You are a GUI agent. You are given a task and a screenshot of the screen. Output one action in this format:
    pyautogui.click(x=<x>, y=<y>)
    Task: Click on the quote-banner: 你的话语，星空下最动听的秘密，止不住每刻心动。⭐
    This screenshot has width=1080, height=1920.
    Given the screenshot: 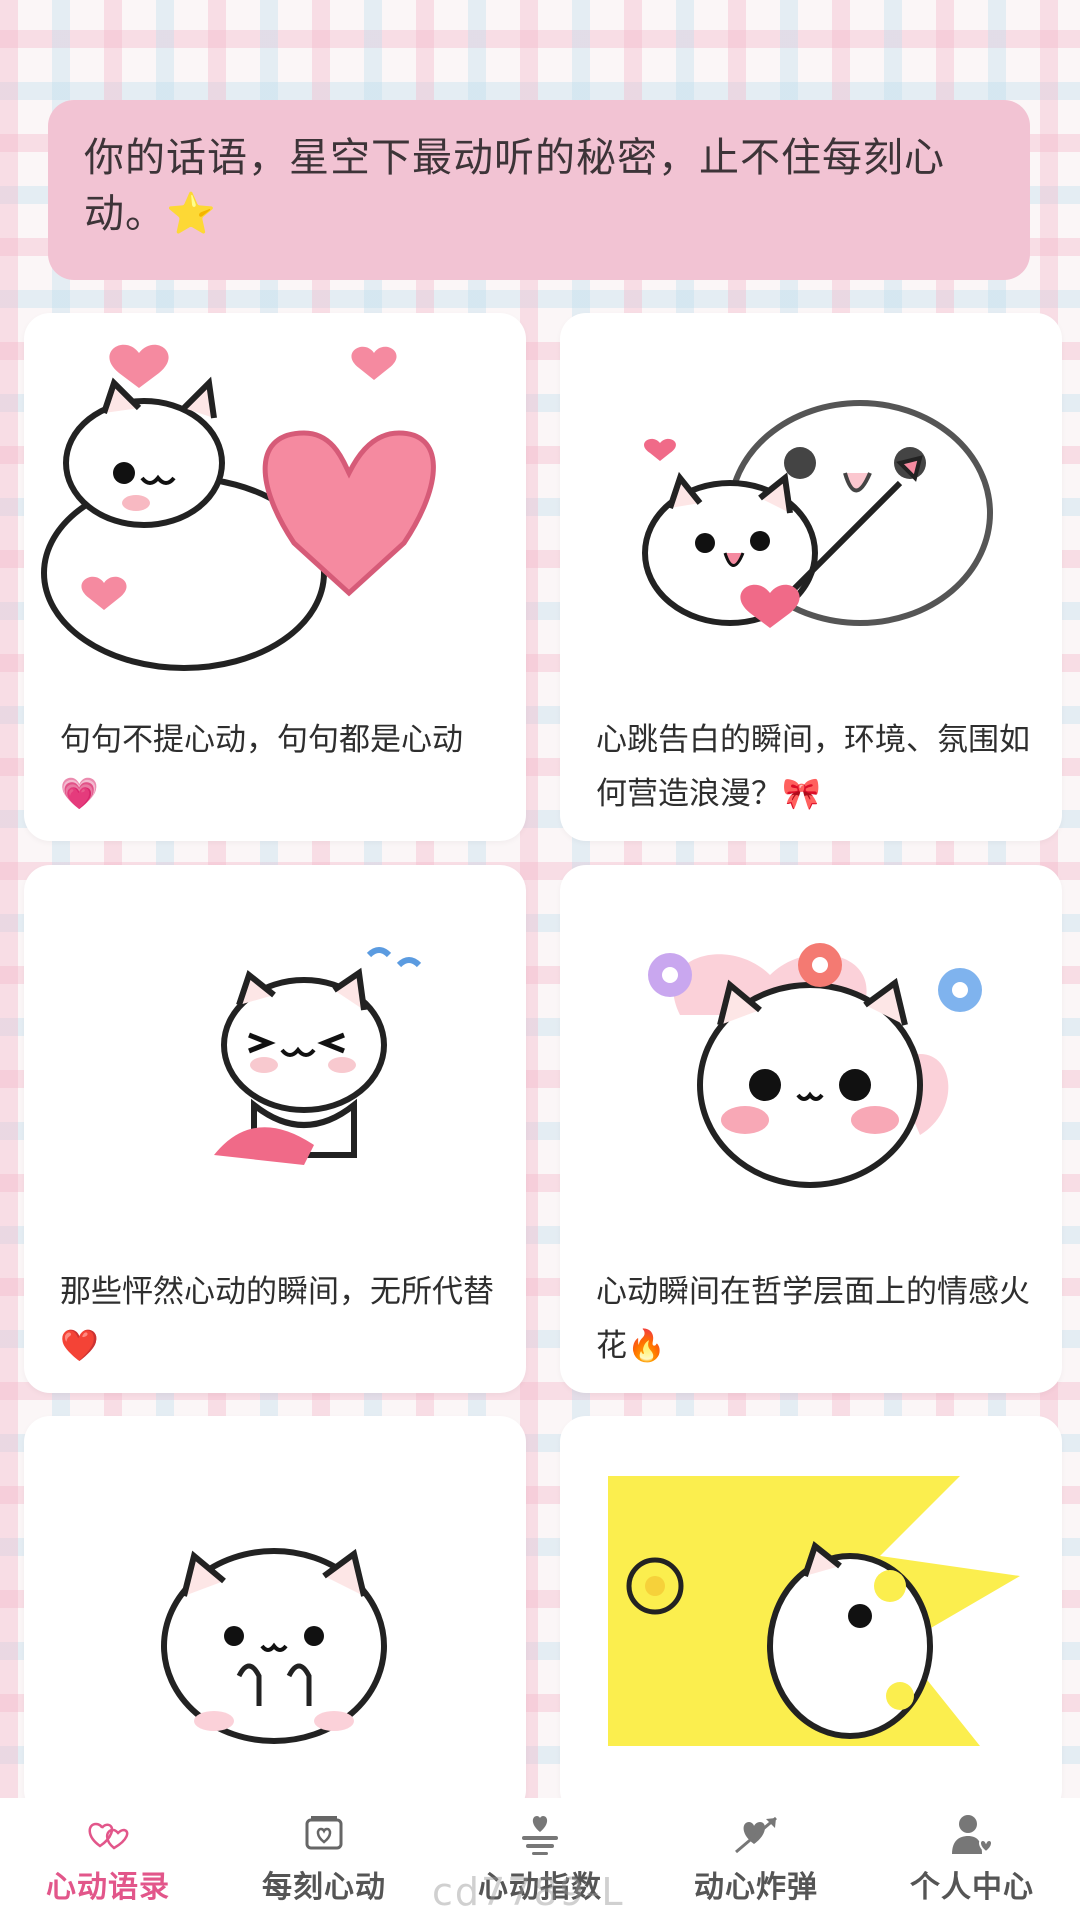 What is the action you would take?
    pyautogui.click(x=539, y=190)
    